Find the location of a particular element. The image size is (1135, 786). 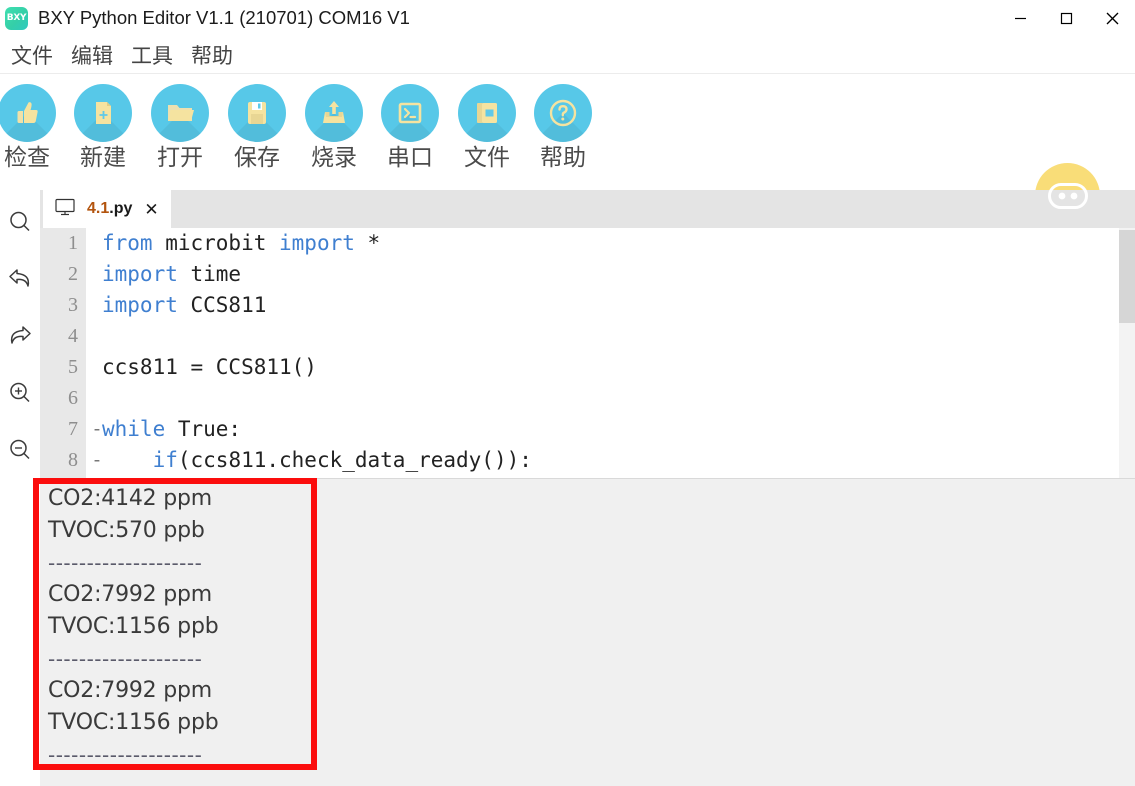

line-number: 3 is located at coordinates (73, 305).